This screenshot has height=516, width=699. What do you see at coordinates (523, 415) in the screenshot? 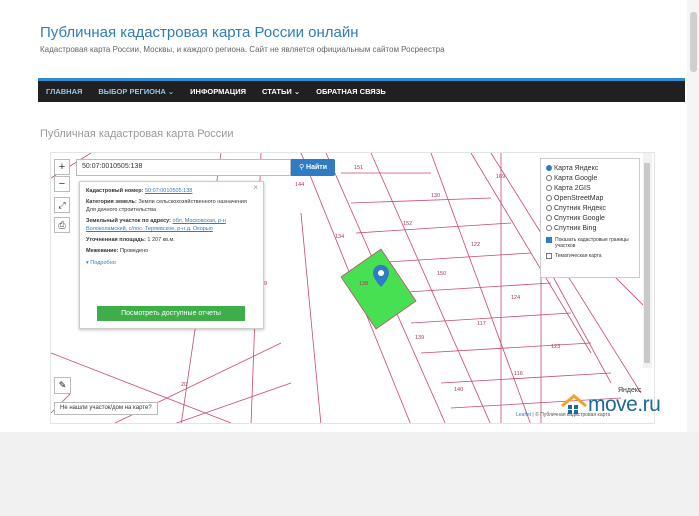
I see `leaflet-link: Leaflet` at bounding box center [523, 415].